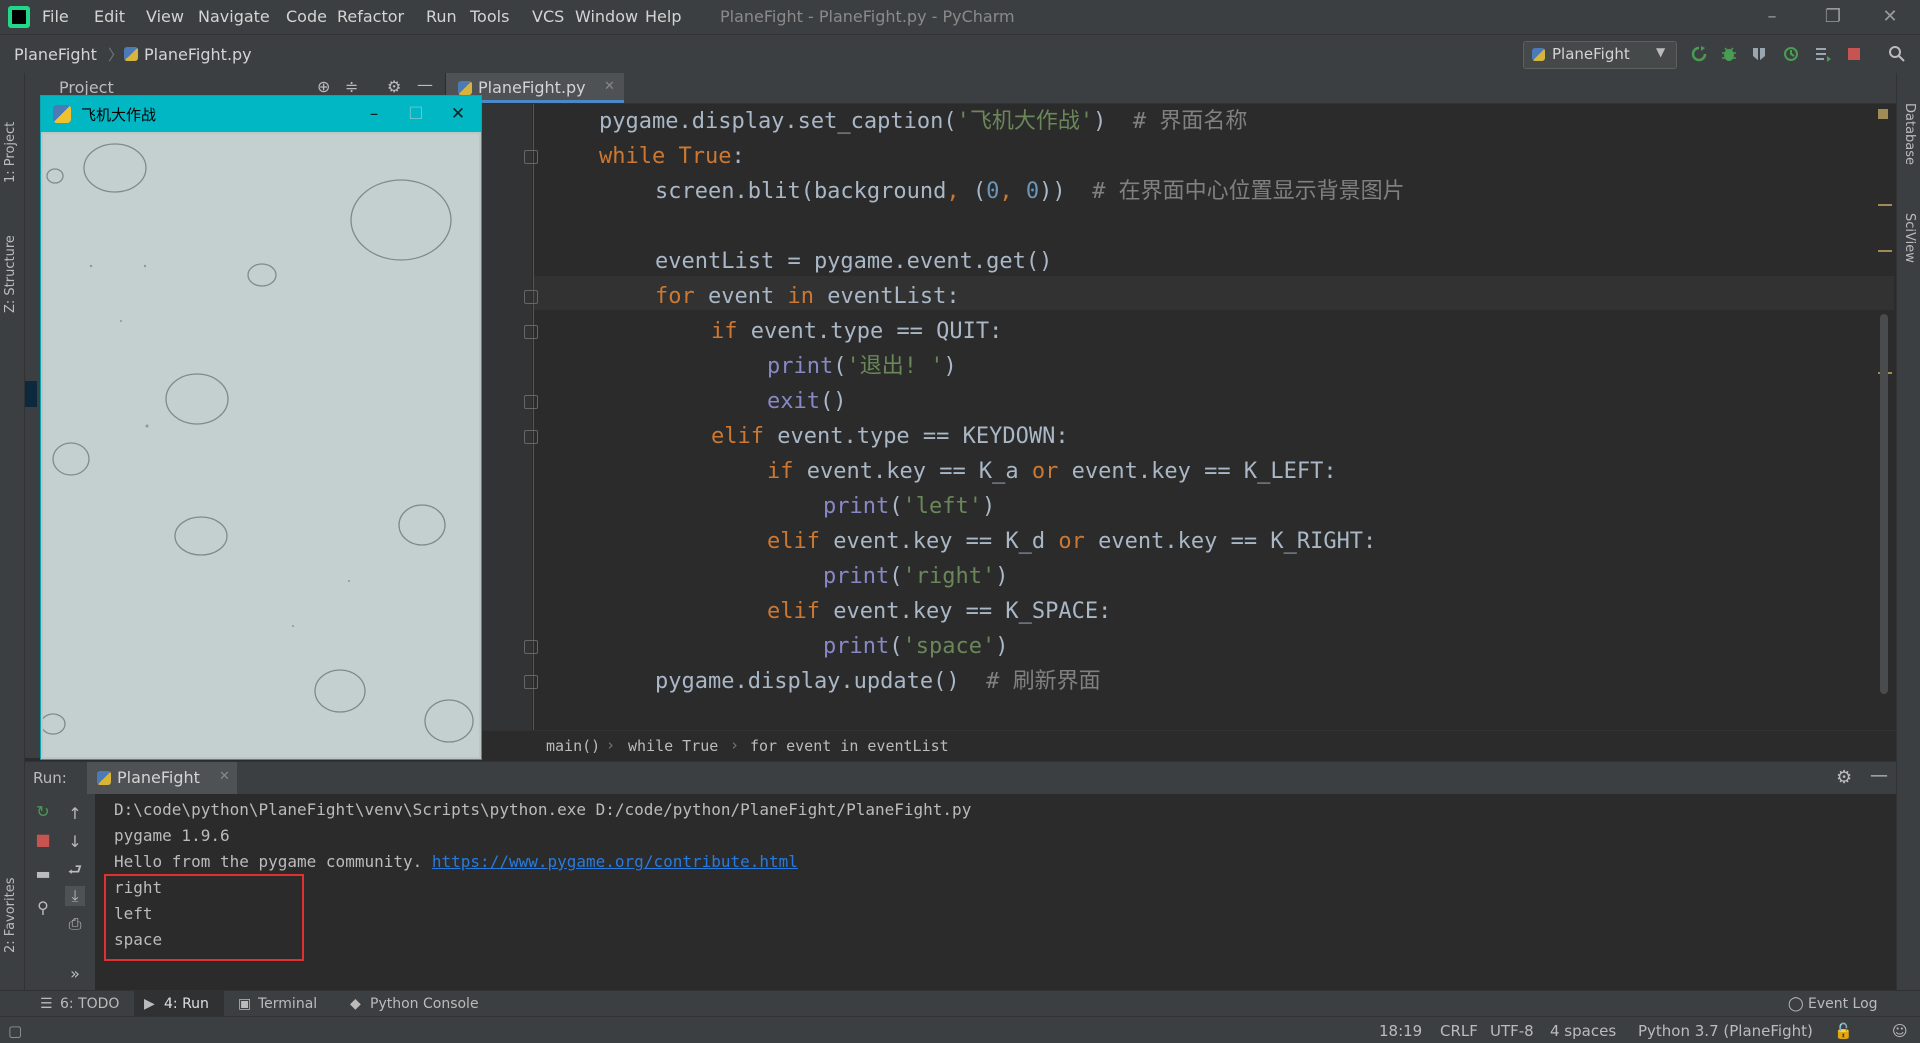  What do you see at coordinates (259, 445) in the screenshot?
I see `game-background-canvas` at bounding box center [259, 445].